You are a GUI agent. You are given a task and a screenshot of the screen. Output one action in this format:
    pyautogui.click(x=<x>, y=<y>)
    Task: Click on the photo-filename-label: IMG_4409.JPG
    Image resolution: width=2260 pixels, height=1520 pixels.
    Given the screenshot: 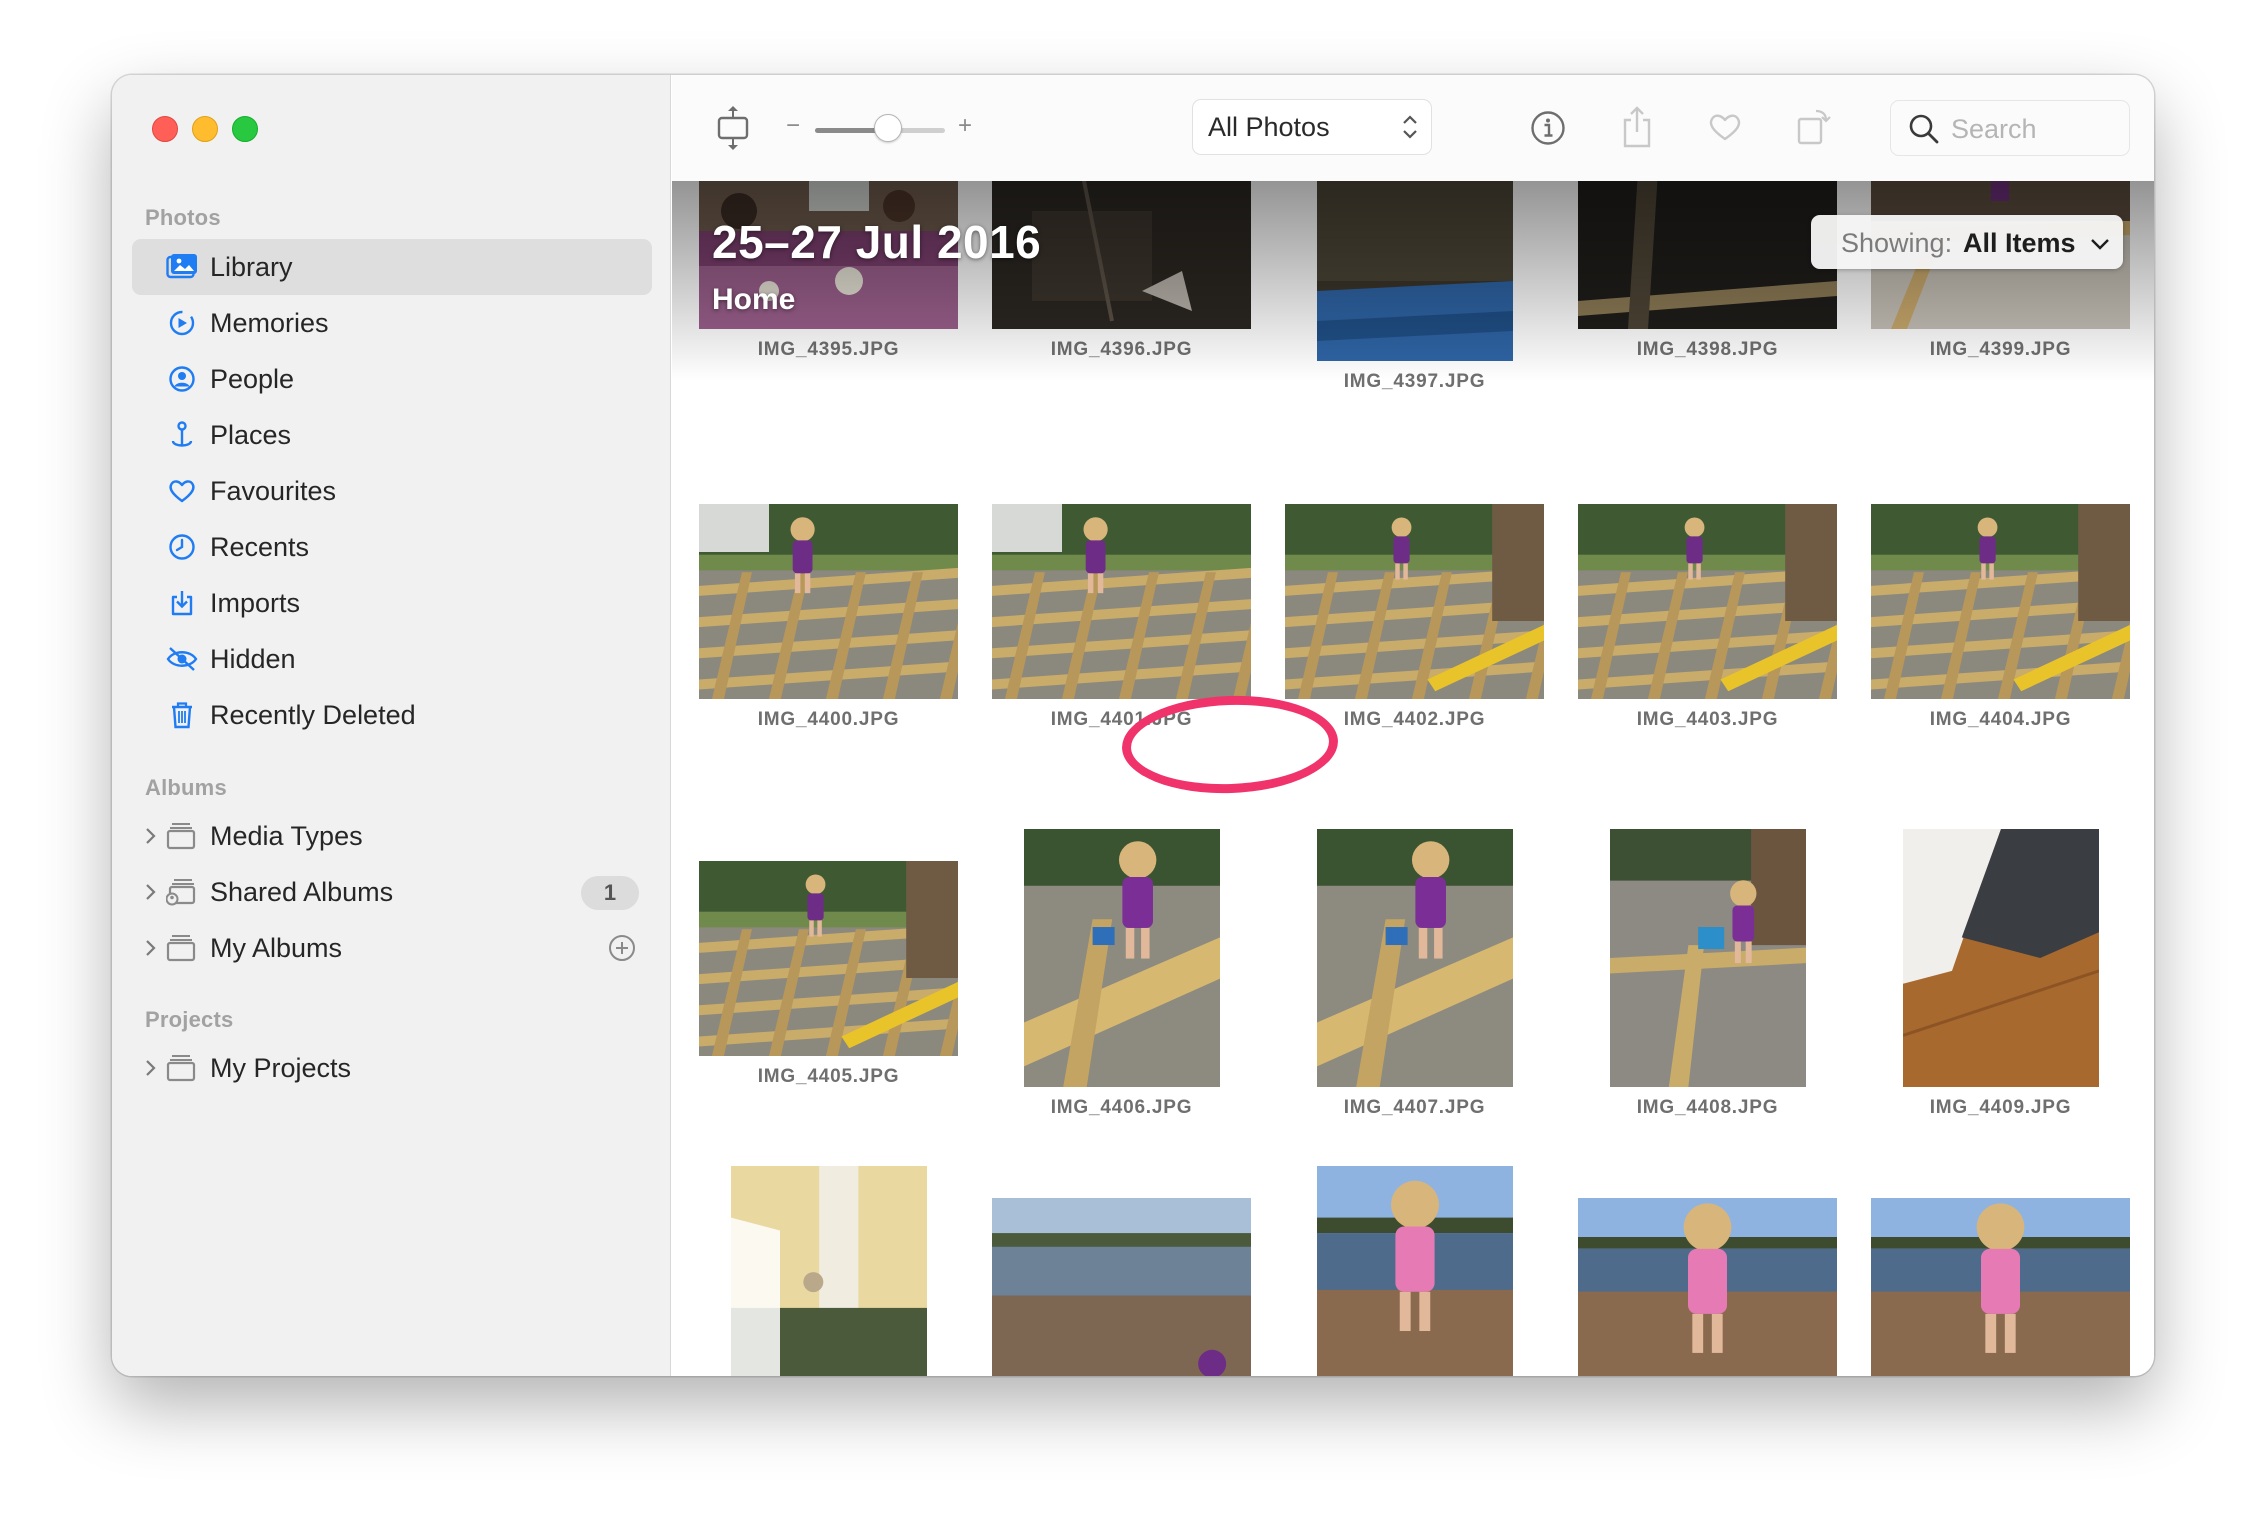 What is the action you would take?
    pyautogui.click(x=2000, y=1107)
    